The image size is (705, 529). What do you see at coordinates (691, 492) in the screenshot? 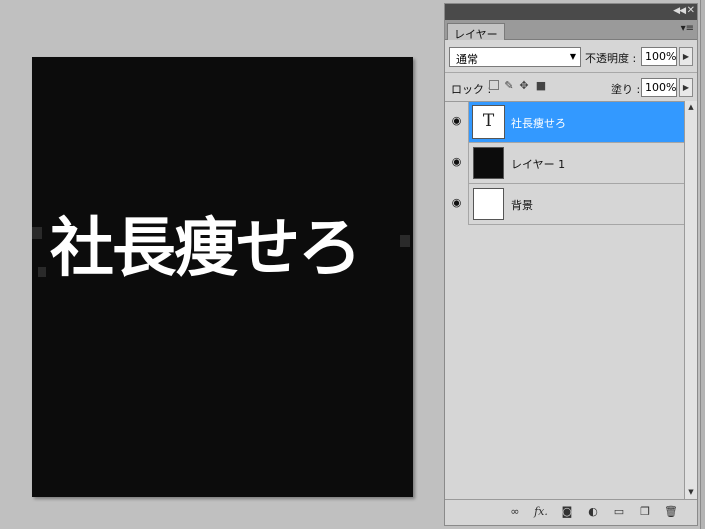
I see `scroll-down-icon: ▼` at bounding box center [691, 492].